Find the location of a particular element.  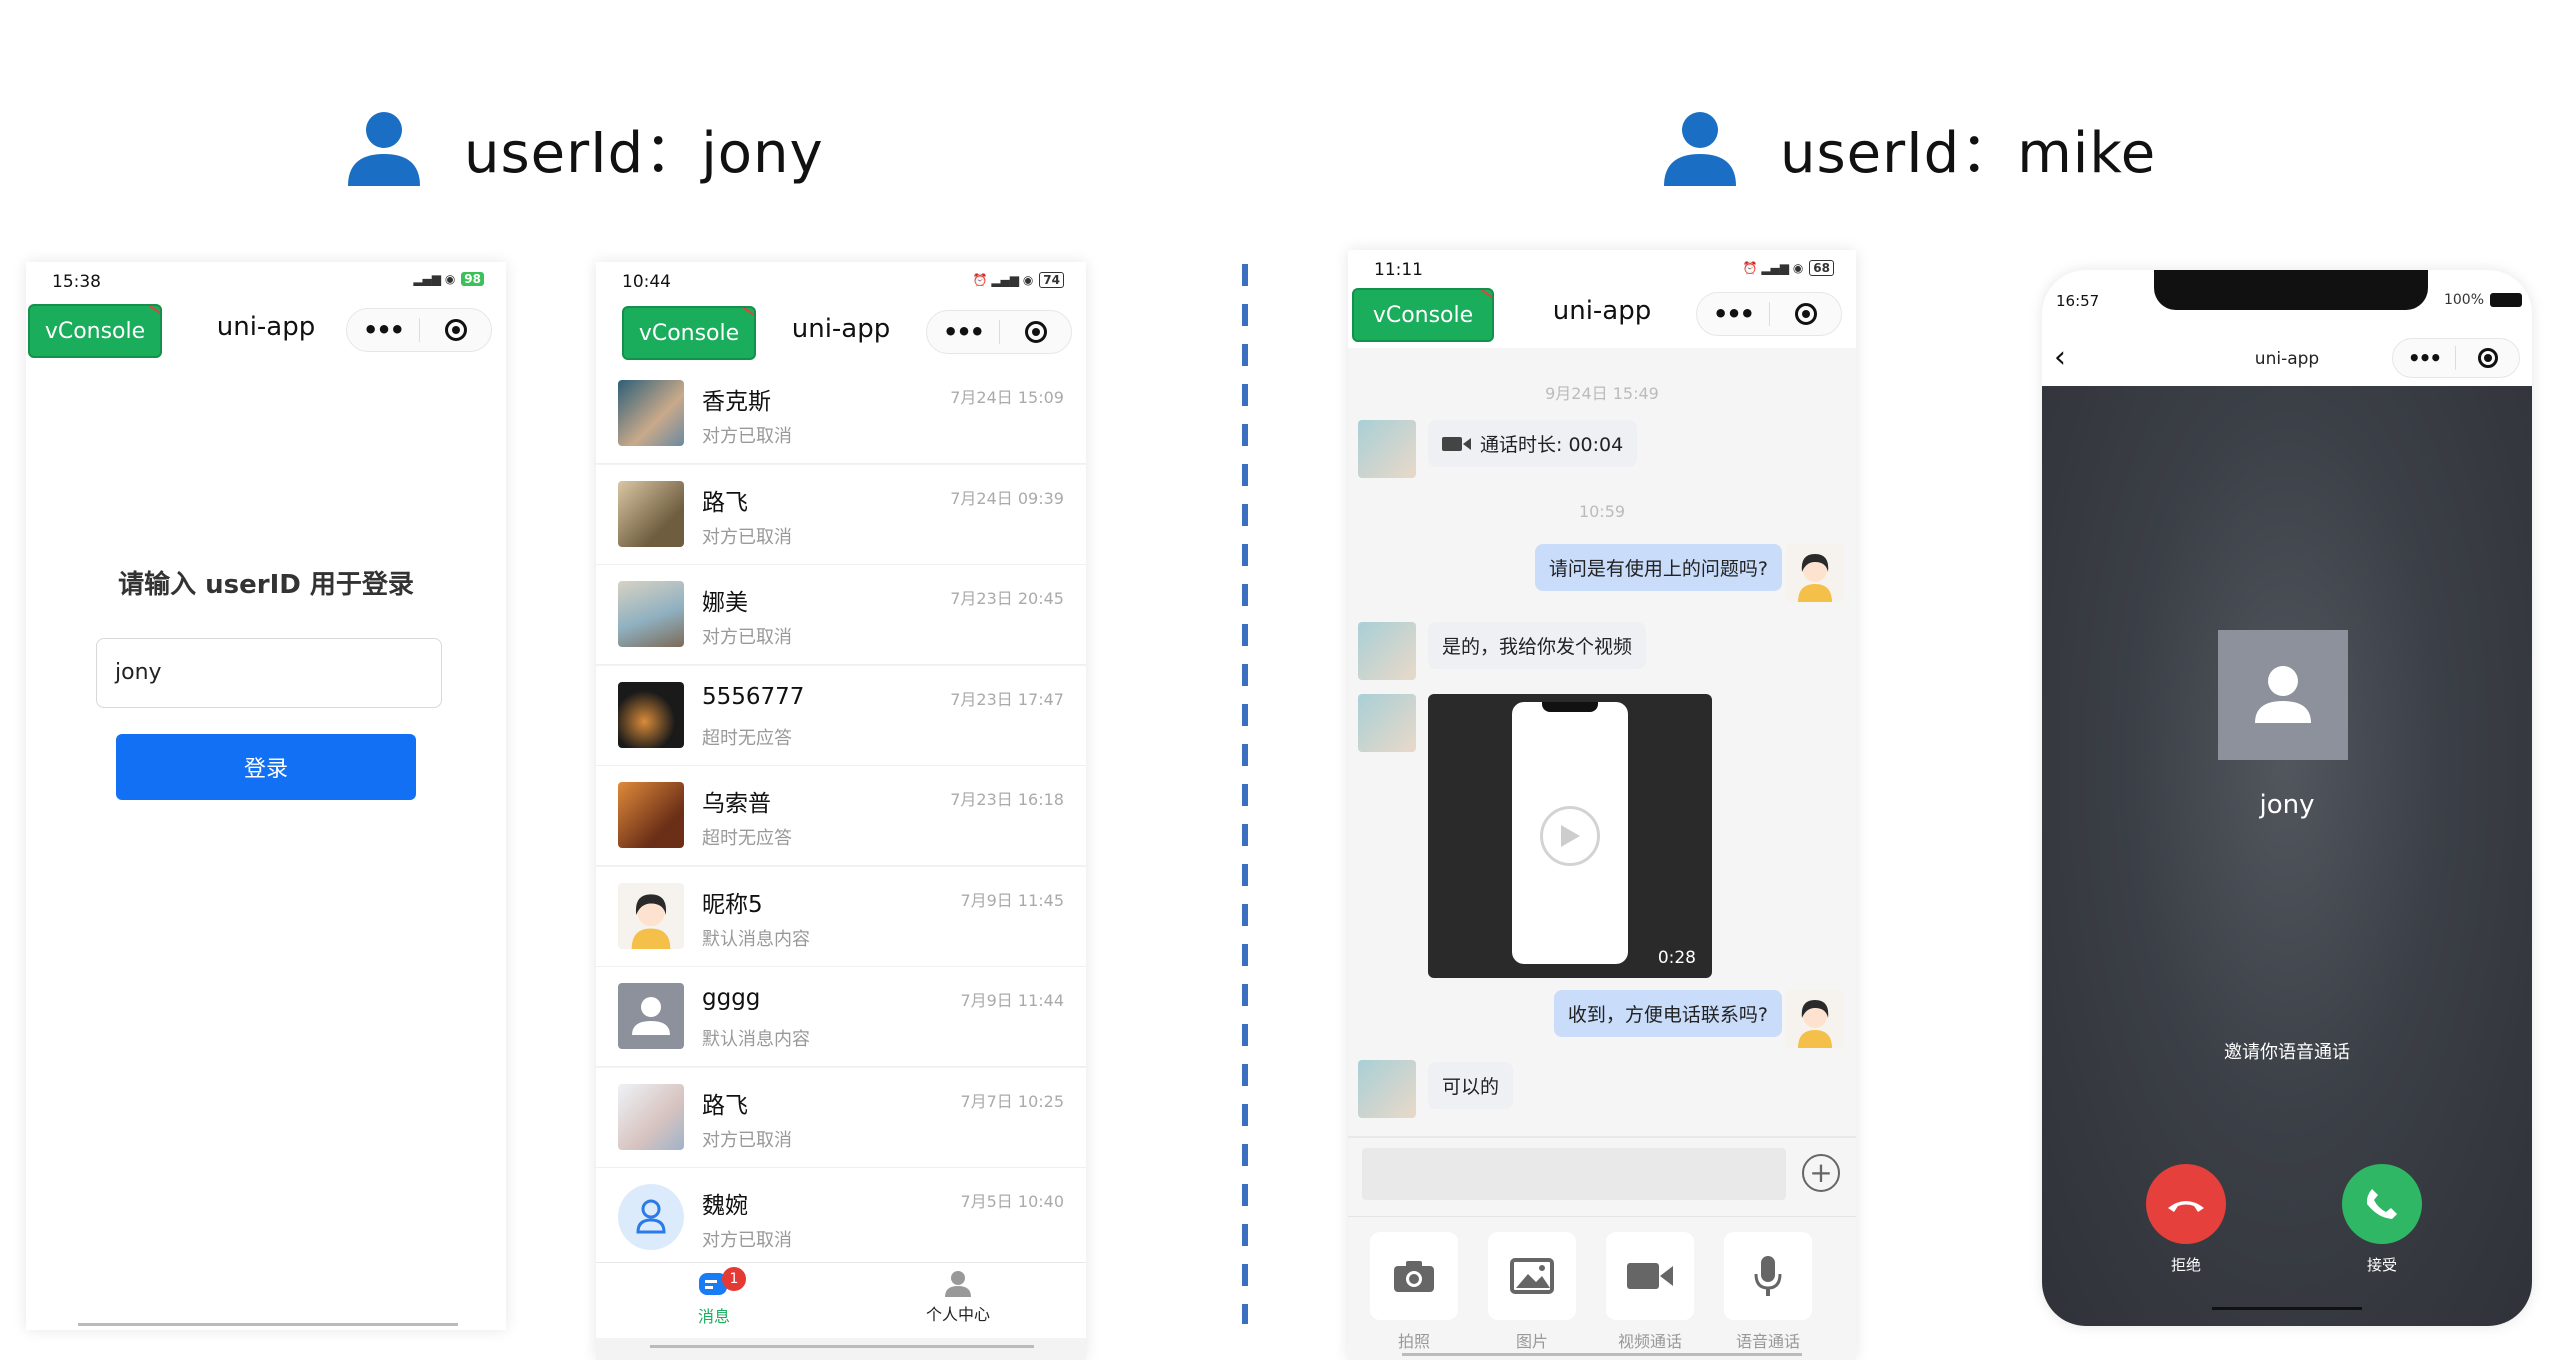

header-label: userId：jony is located at coordinates (644, 153).